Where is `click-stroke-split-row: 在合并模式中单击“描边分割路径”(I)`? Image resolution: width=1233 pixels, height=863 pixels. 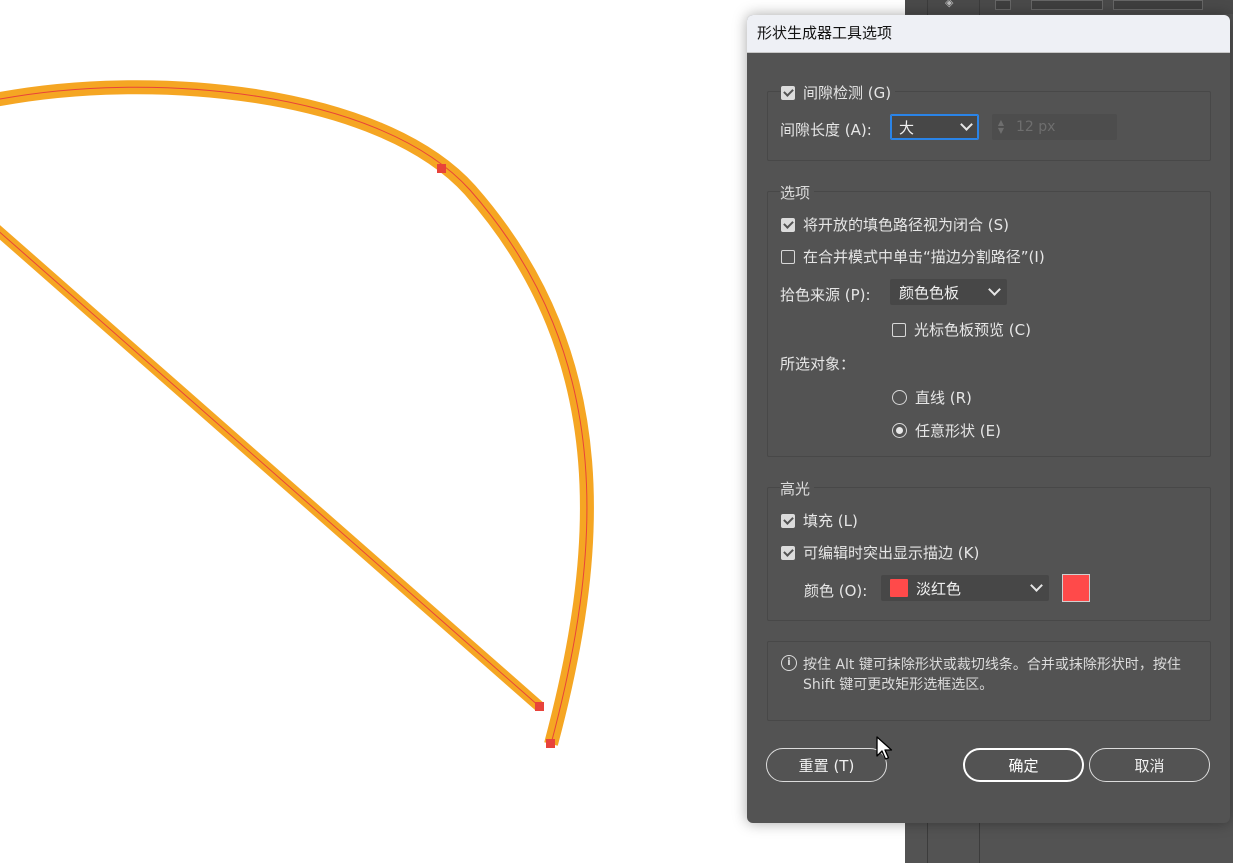
click-stroke-split-row: 在合并模式中单击“描边分割路径”(I) is located at coordinates (913, 256).